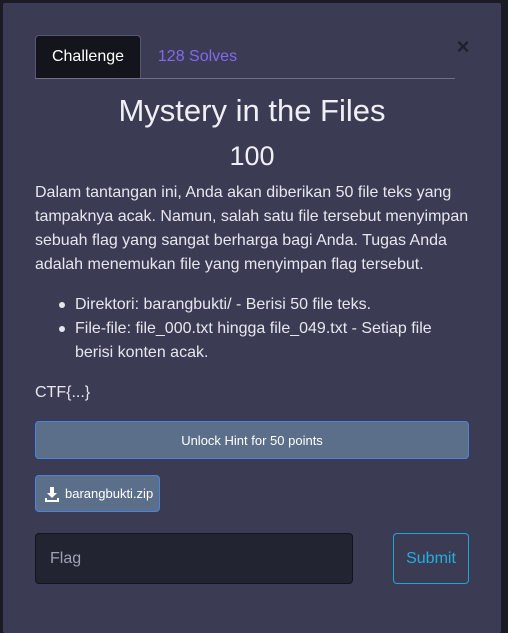  What do you see at coordinates (431, 558) in the screenshot?
I see `submit-button: Submit` at bounding box center [431, 558].